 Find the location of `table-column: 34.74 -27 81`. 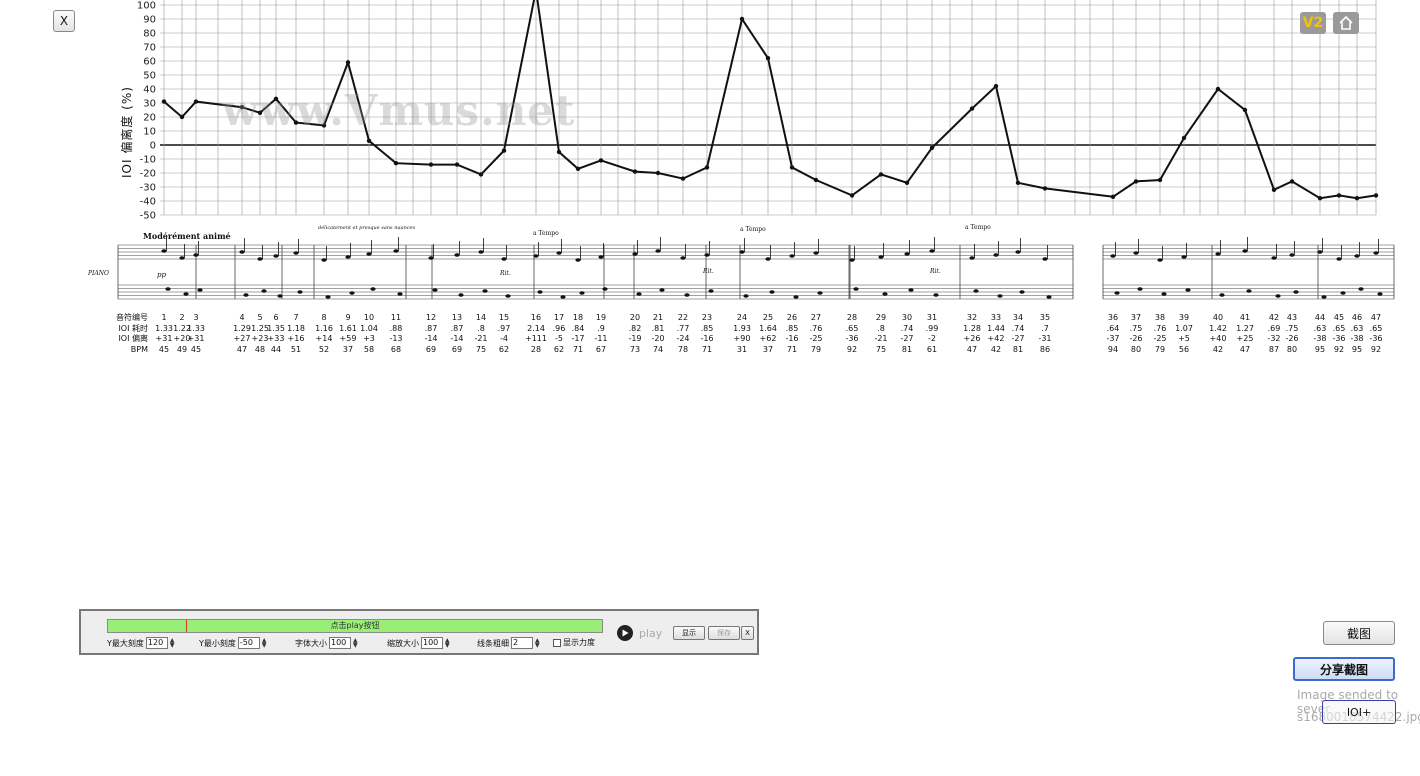

table-column: 34.74 -27 81 is located at coordinates (1018, 334).